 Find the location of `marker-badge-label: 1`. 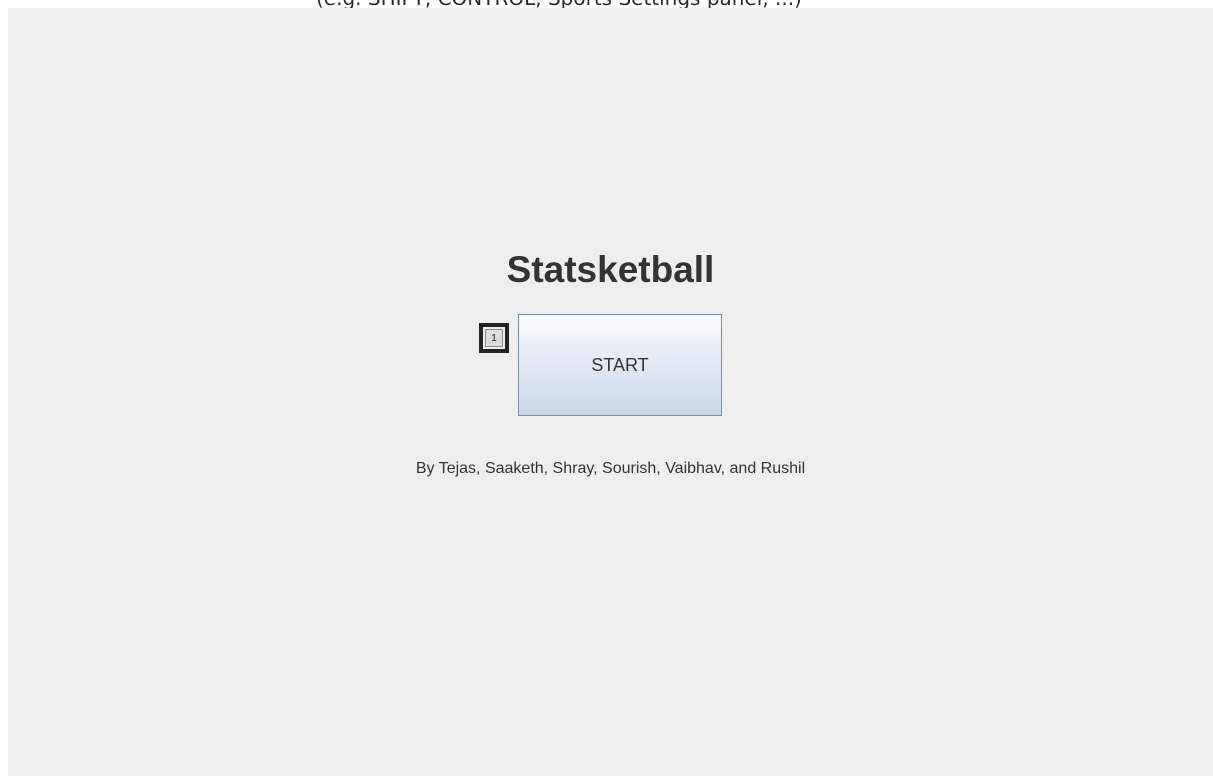

marker-badge-label: 1 is located at coordinates (494, 338).